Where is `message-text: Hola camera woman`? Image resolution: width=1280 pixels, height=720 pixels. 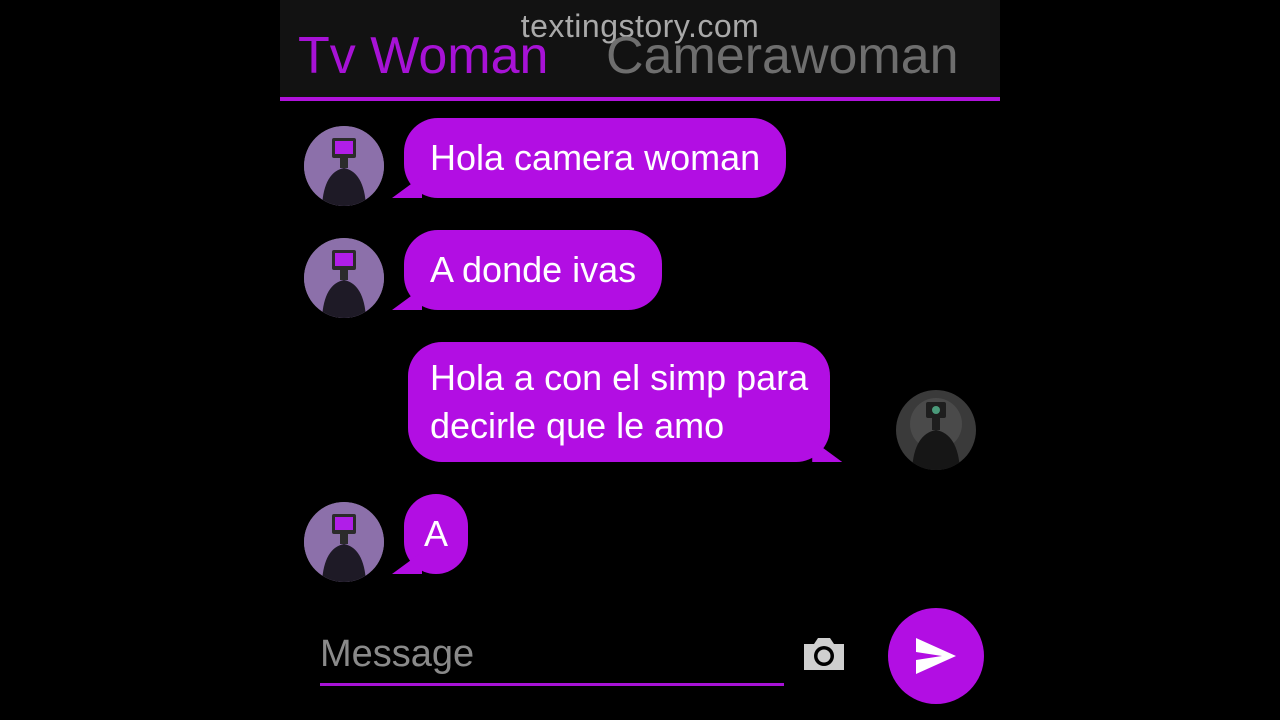 message-text: Hola camera woman is located at coordinates (595, 157).